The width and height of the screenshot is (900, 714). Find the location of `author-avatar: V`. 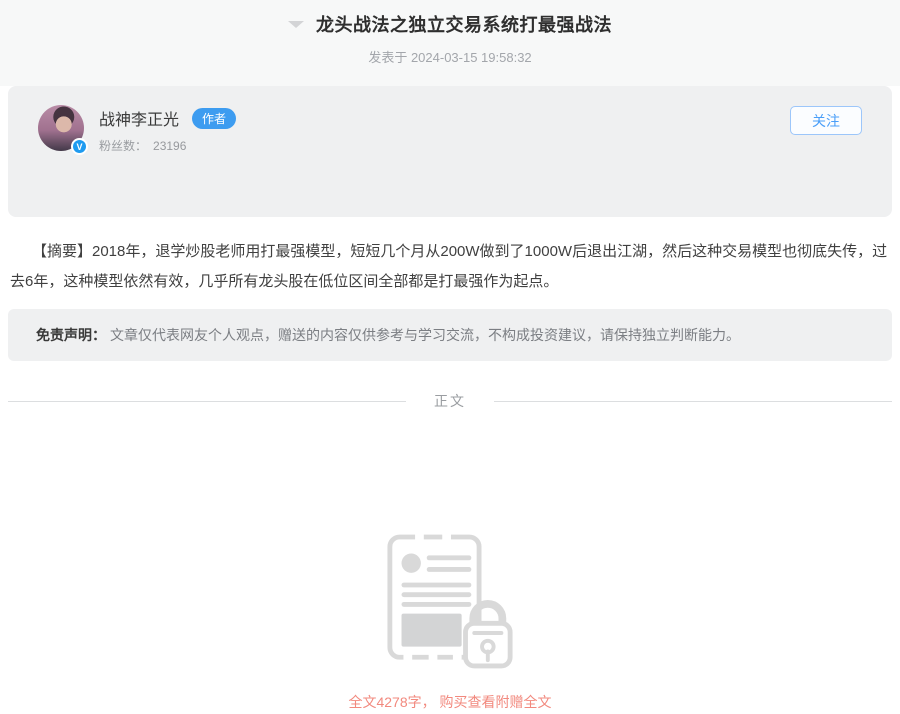

author-avatar: V is located at coordinates (63, 130).